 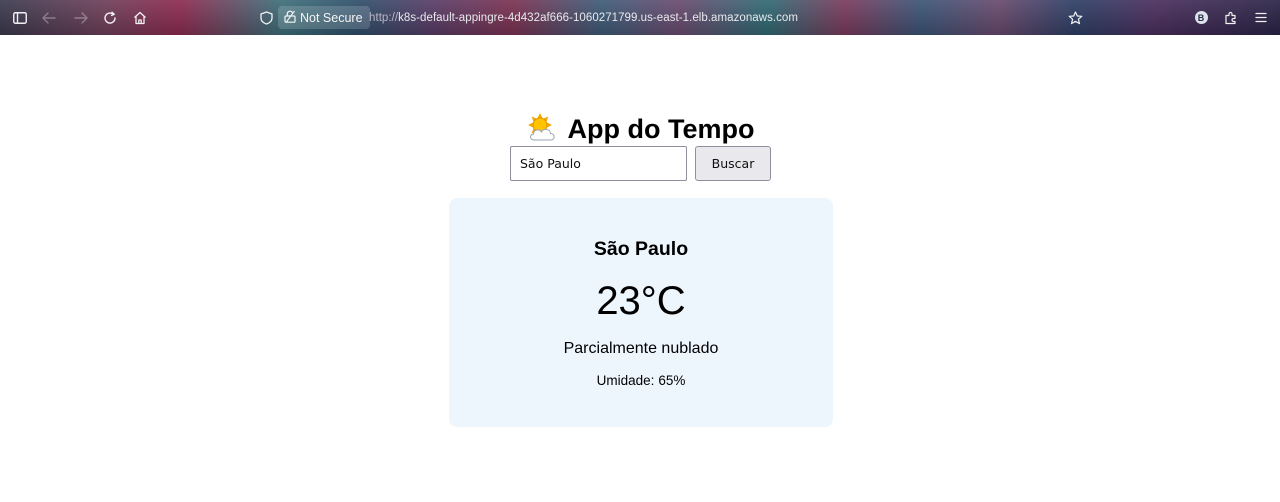 I want to click on shield-icon, so click(x=266, y=17).